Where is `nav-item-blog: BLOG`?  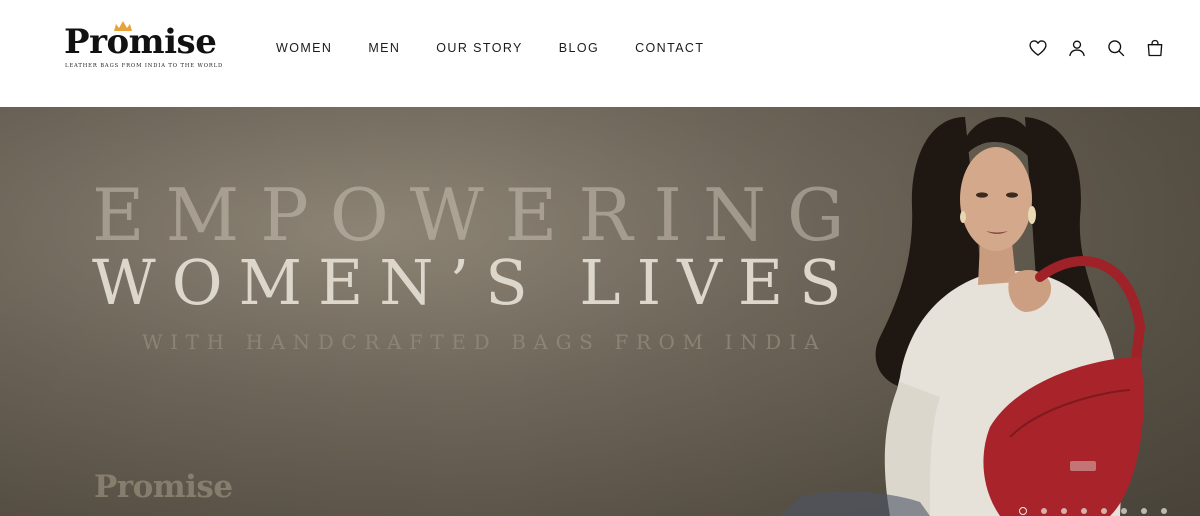 nav-item-blog: BLOG is located at coordinates (579, 48).